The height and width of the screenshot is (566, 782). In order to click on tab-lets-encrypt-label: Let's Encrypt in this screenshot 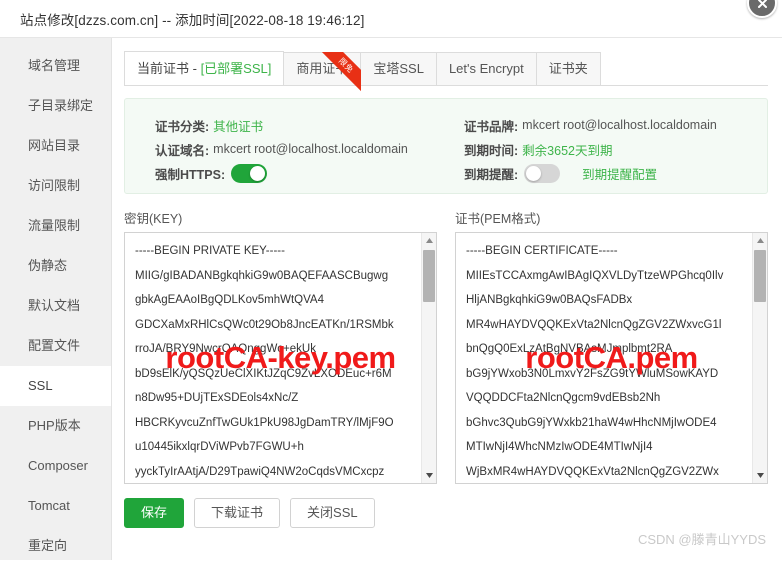, I will do `click(486, 68)`.